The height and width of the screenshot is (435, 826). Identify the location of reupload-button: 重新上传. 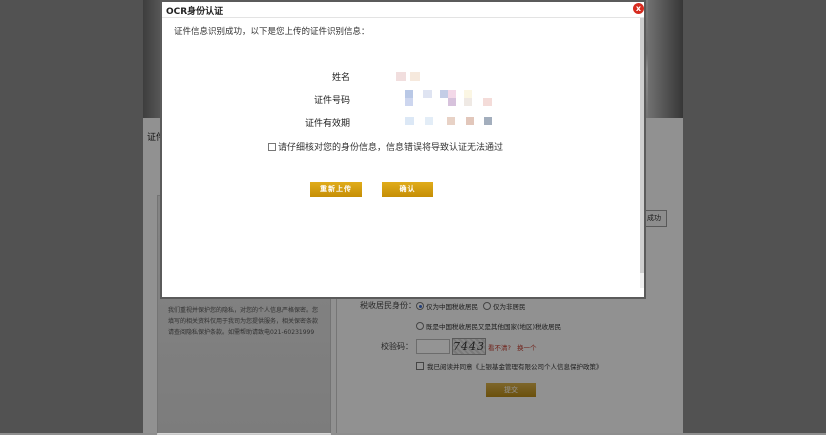
(336, 189).